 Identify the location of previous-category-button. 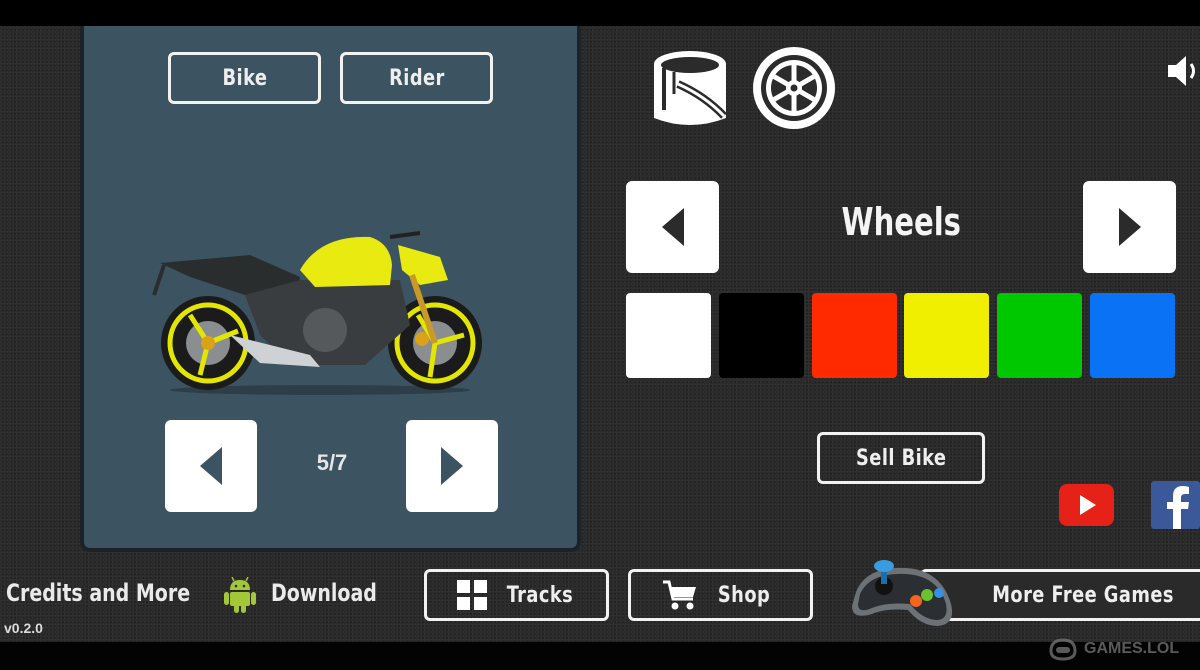
(672, 227).